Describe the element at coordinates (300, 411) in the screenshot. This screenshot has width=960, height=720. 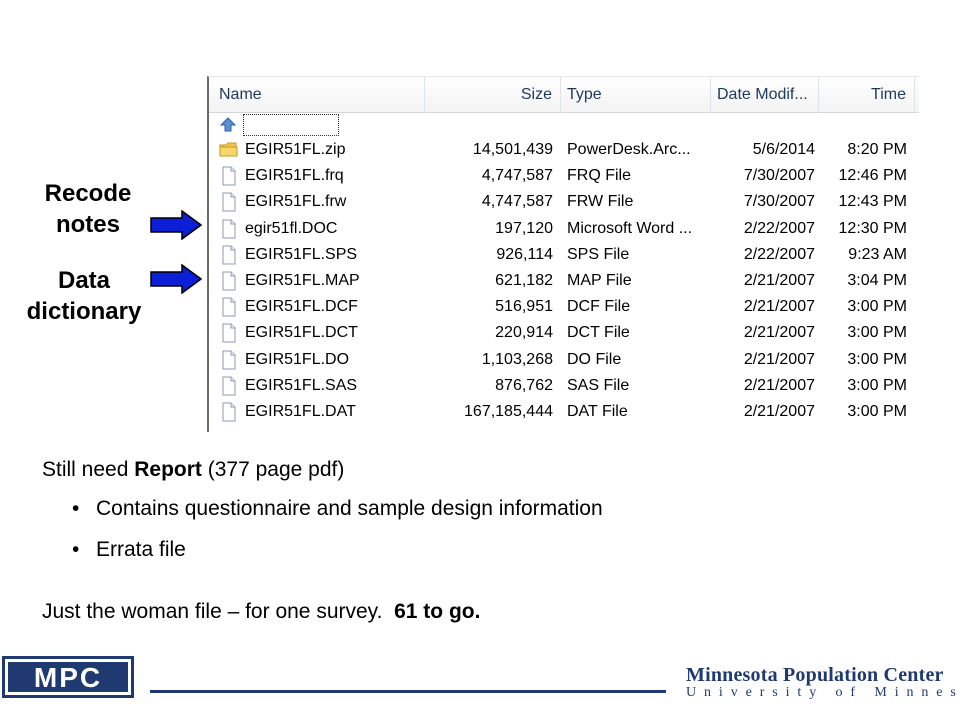
I see `file-name: EGIR51FL.DAT` at that location.